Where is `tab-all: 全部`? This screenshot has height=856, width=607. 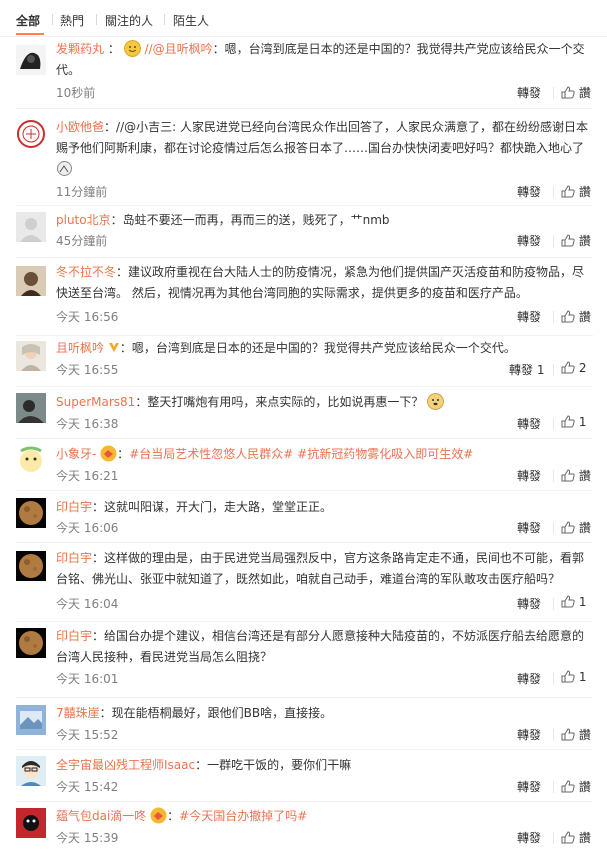 tab-all: 全部 is located at coordinates (28, 20).